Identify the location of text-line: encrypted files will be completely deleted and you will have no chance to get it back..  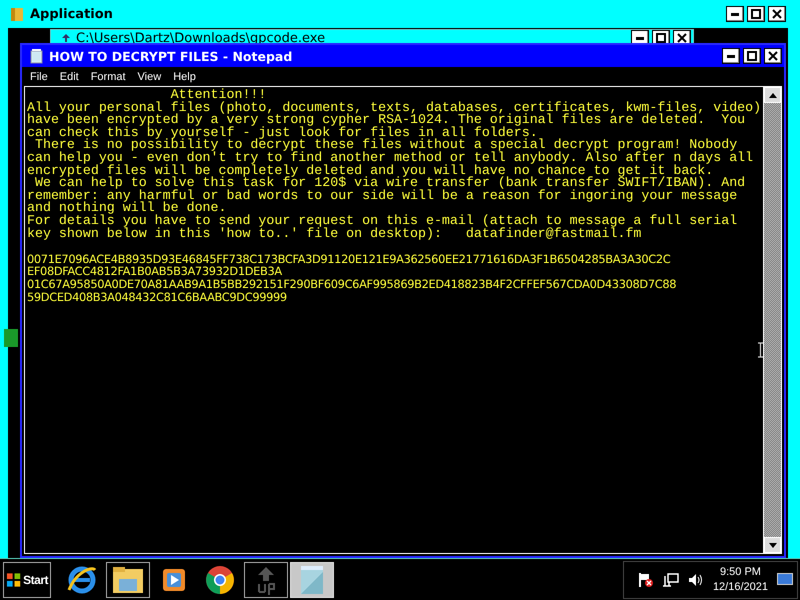
(370, 171).